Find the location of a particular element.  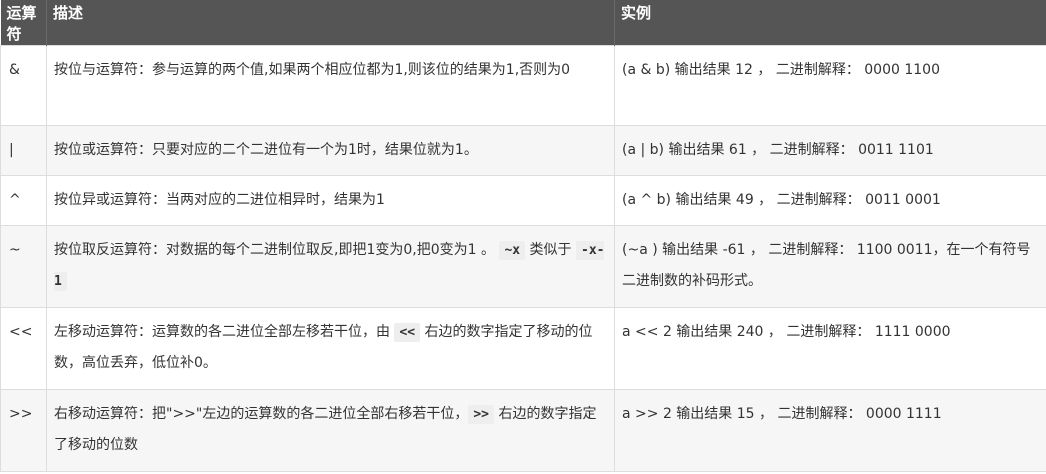

description-text: 按位取反运算符：对数据的每个二进制位取反,即把1变为0,把0变为1 。 is located at coordinates (274, 250).